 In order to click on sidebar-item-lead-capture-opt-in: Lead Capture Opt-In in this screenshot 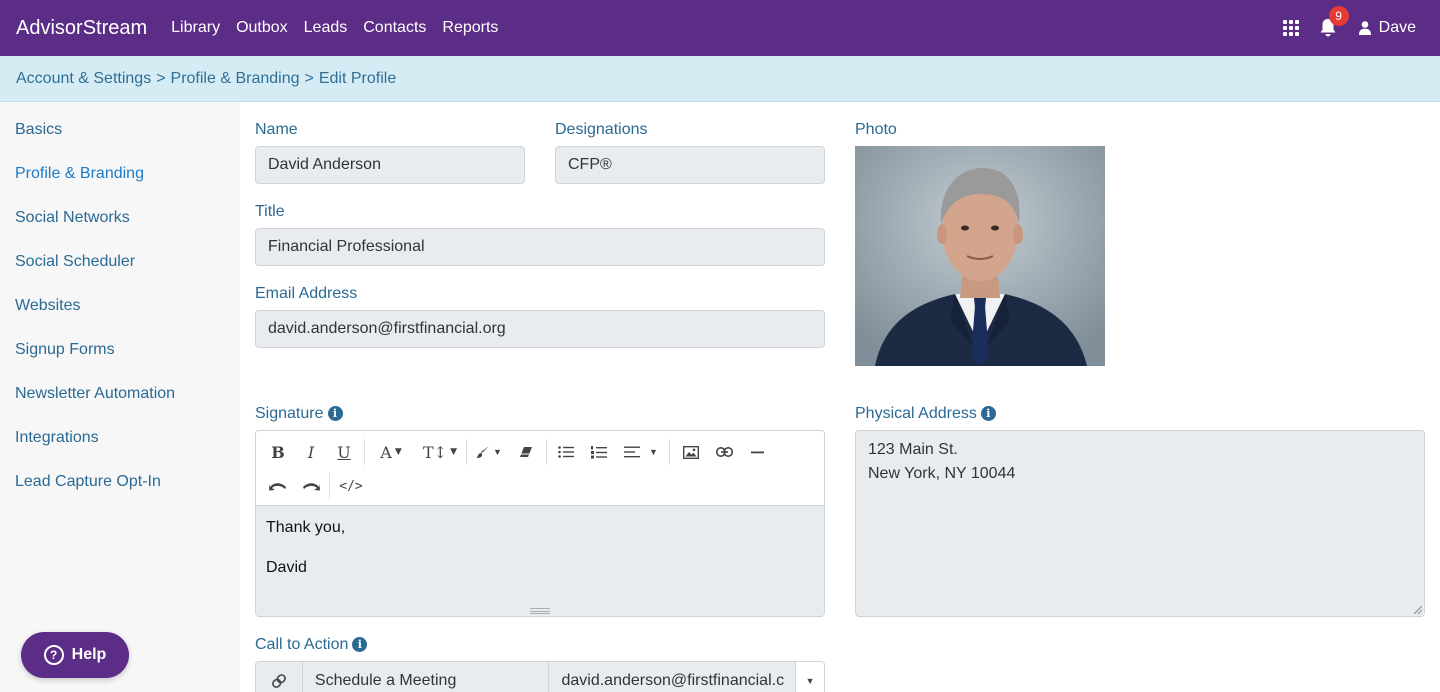, I will do `click(88, 482)`.